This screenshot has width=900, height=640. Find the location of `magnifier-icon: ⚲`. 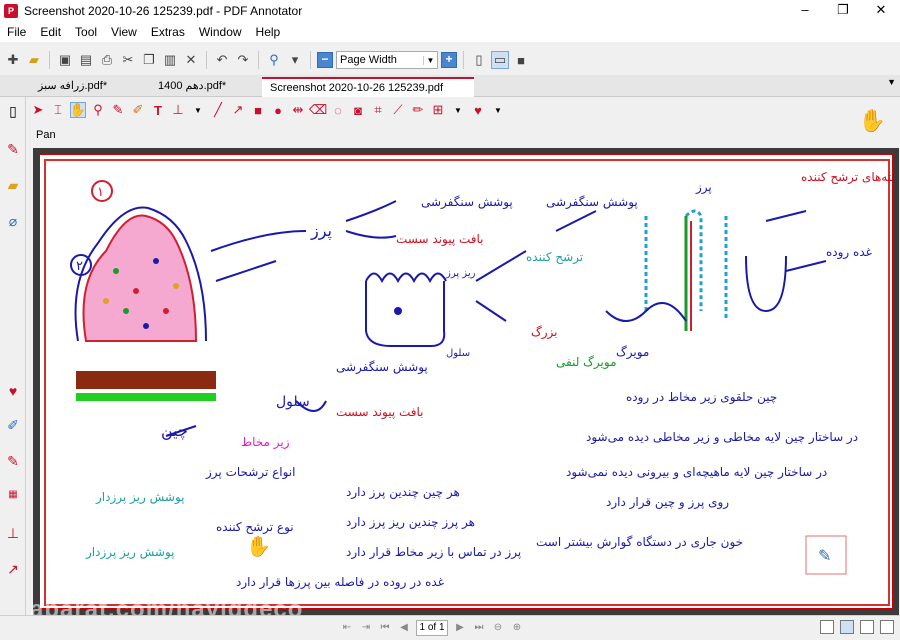

magnifier-icon: ⚲ is located at coordinates (98, 110).